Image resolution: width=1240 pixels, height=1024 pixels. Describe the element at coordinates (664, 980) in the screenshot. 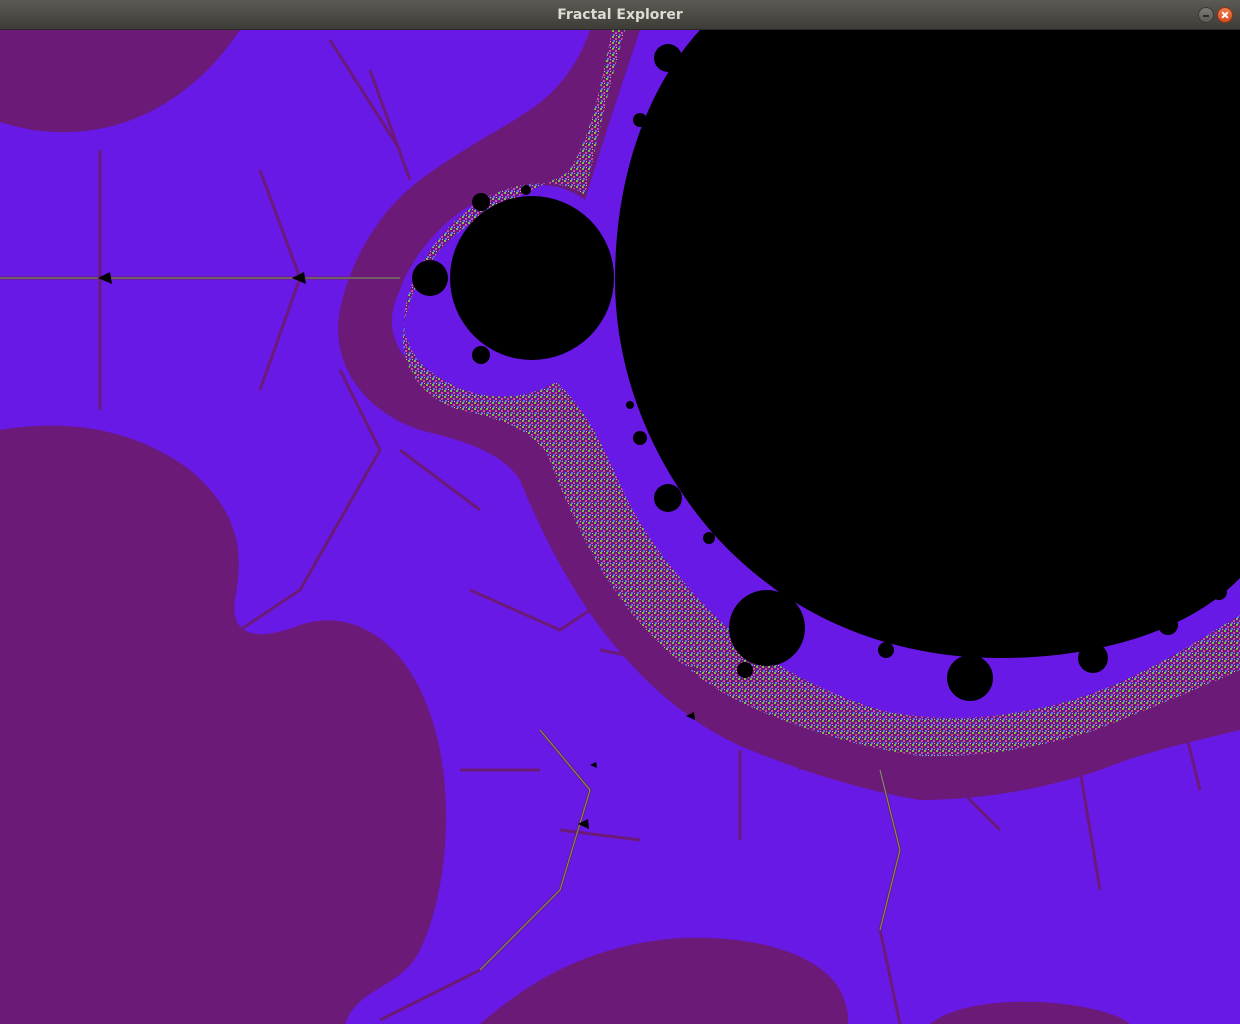

I see `plum-region-bottom-center` at that location.